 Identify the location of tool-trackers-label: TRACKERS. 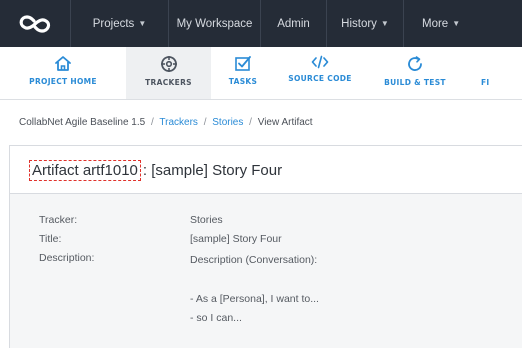
(168, 82).